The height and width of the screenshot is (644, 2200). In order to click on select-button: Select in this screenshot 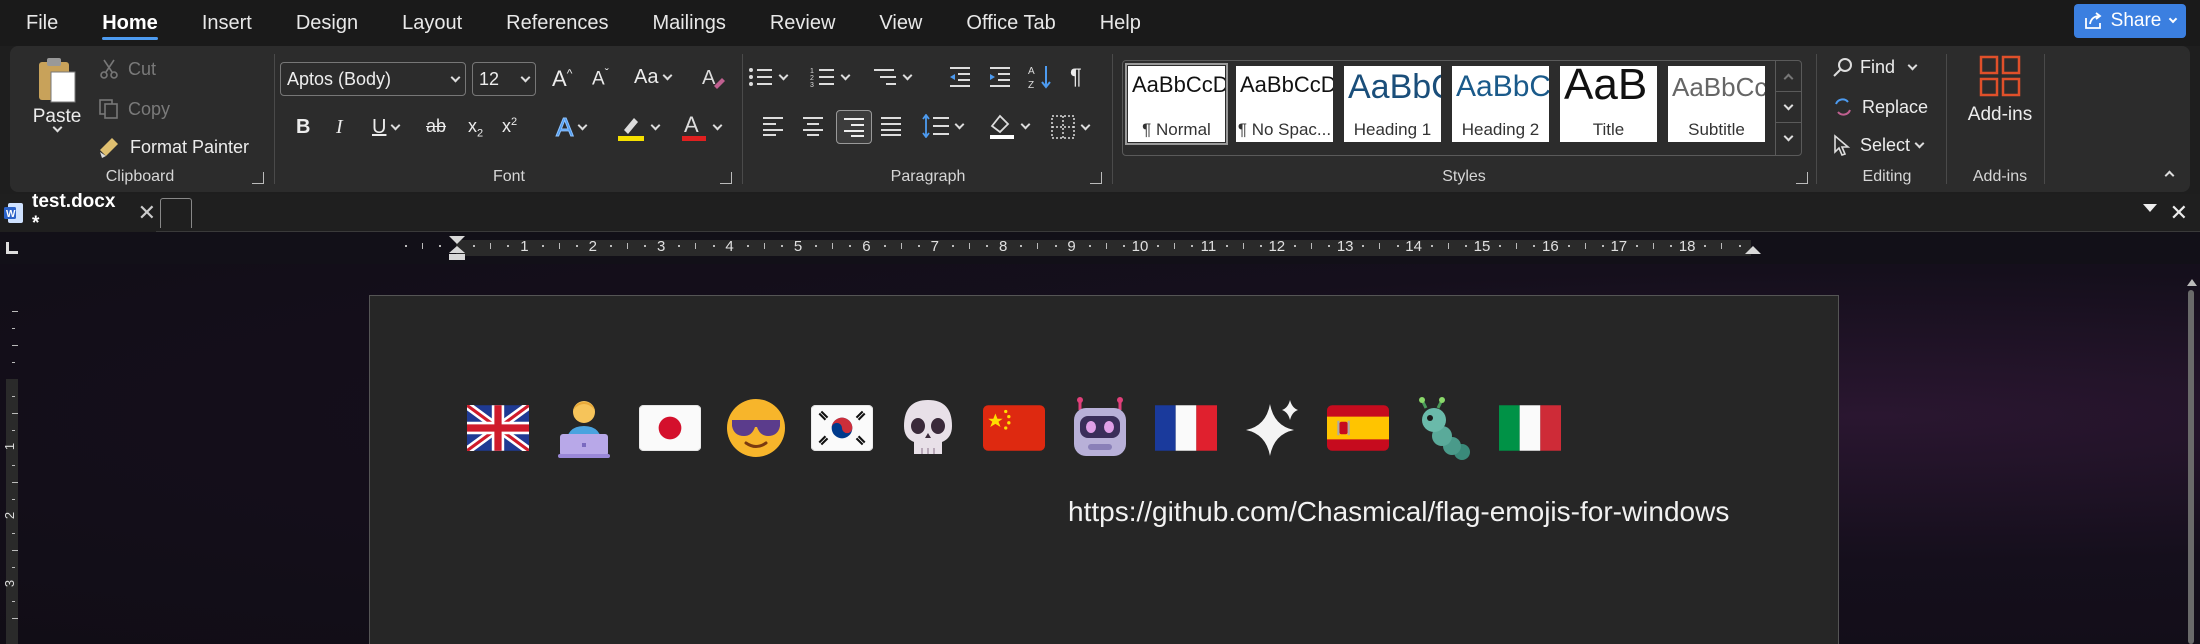, I will do `click(1878, 145)`.